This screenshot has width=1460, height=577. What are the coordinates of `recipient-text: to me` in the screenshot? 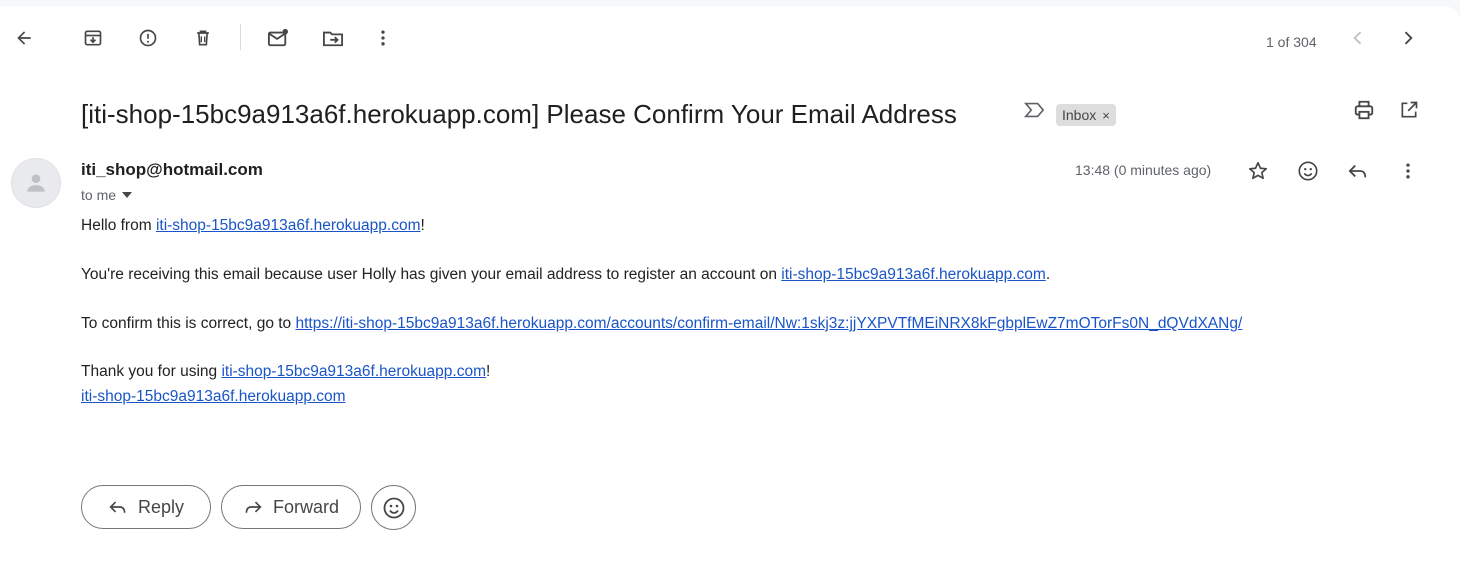 It's located at (99, 195).